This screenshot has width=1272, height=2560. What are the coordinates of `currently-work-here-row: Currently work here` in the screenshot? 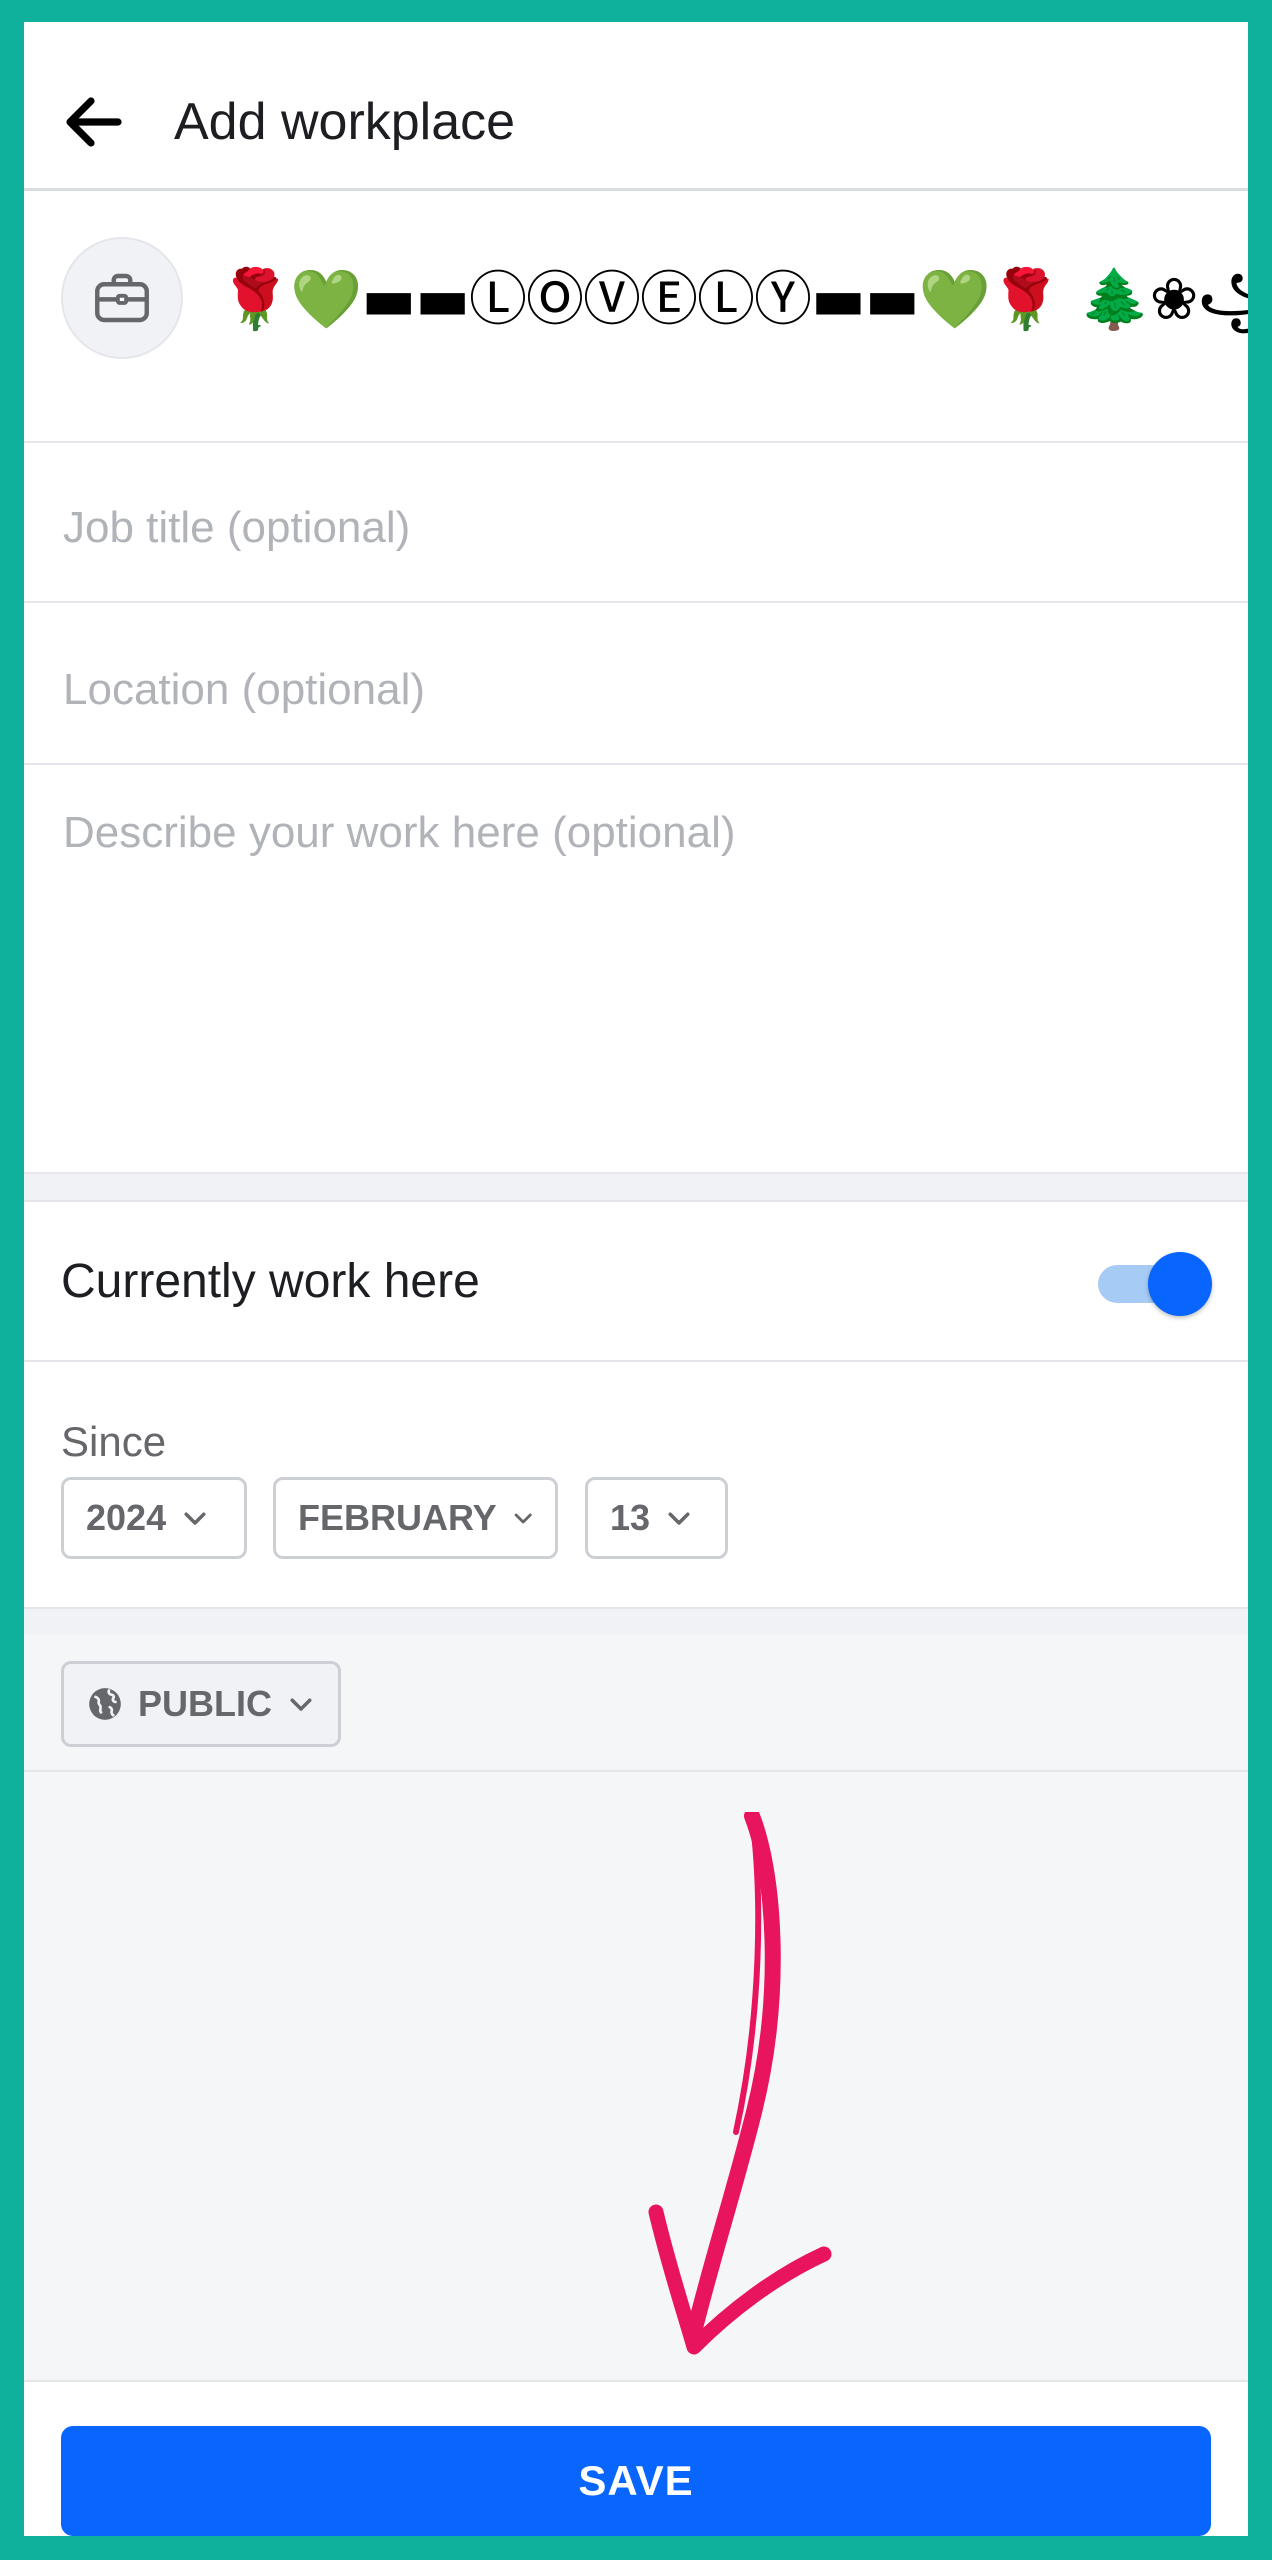 It's located at (636, 1282).